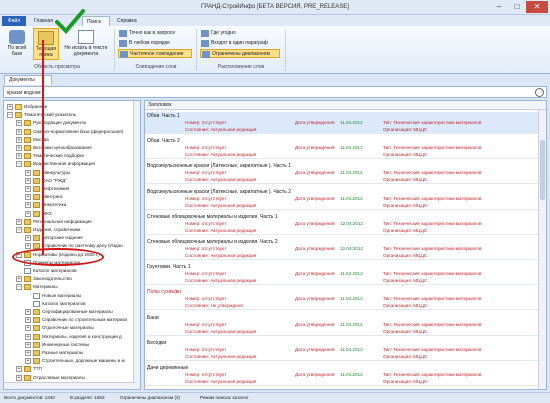  I want to click on tree-item: + Минкультуры, so click(69, 173).